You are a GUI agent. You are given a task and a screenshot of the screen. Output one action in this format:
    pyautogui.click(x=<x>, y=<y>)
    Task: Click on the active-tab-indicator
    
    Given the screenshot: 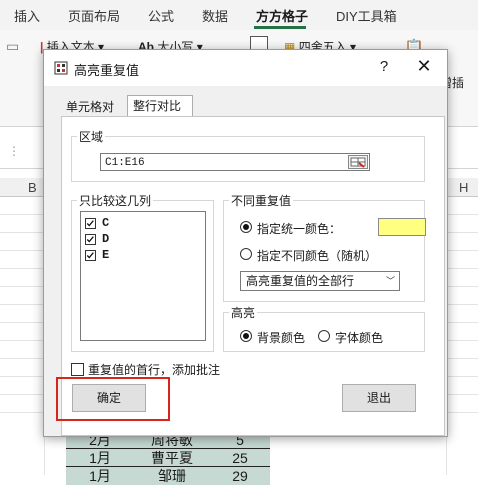 What is the action you would take?
    pyautogui.click(x=280, y=27)
    